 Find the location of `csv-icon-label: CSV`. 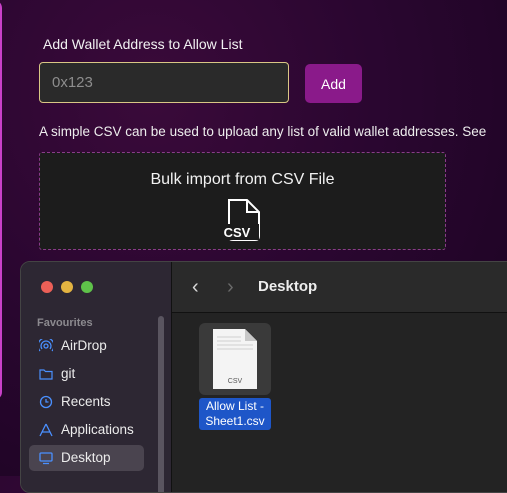

csv-icon-label: CSV is located at coordinates (237, 232).